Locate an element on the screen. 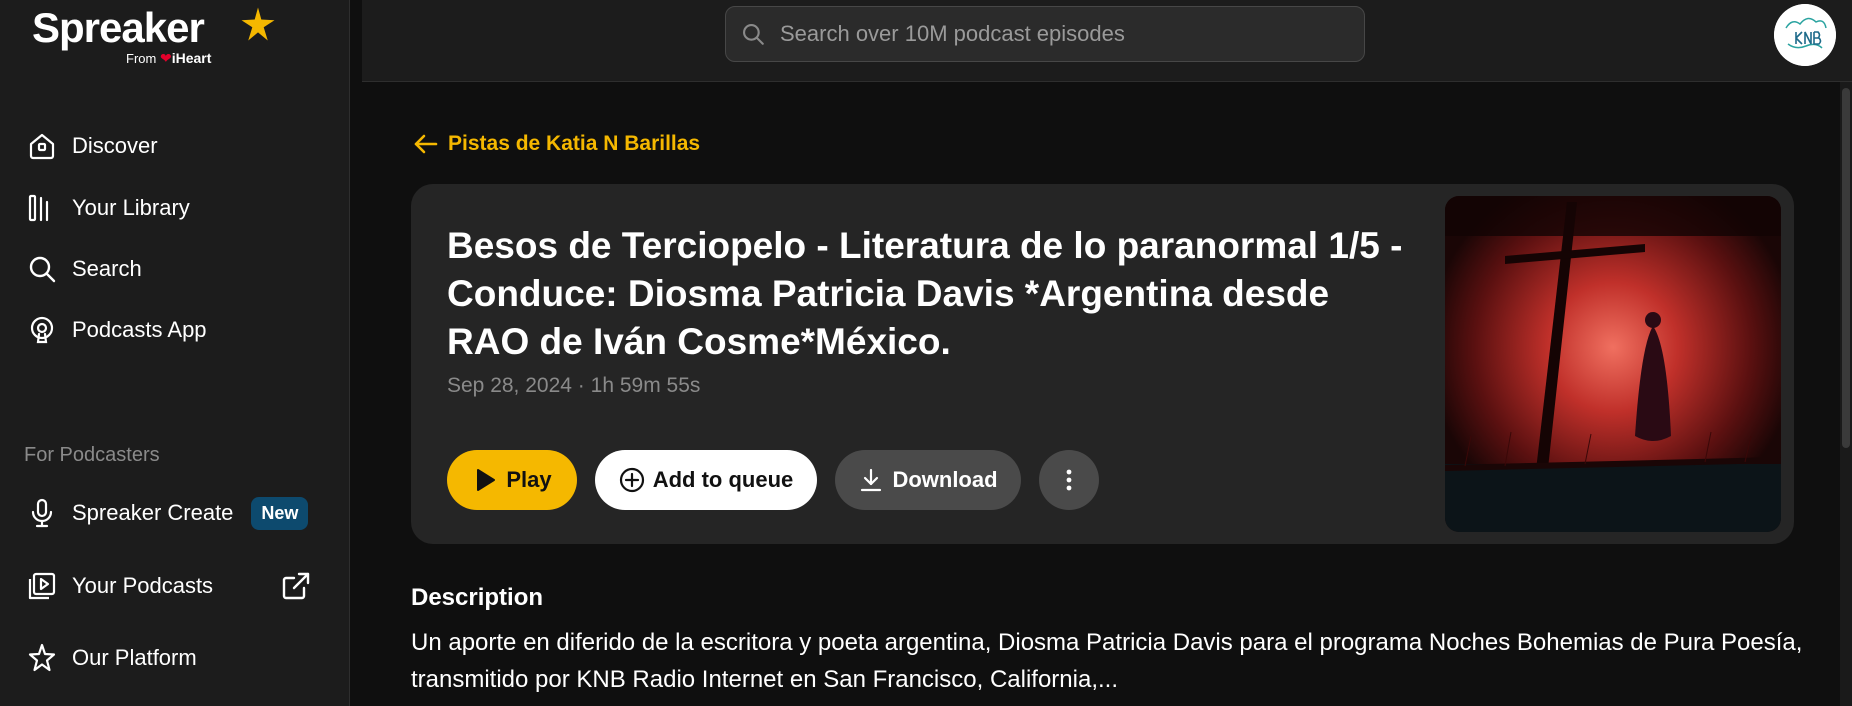 Image resolution: width=1852 pixels, height=706 pixels. logo-wordmark: Spreaker is located at coordinates (118, 27).